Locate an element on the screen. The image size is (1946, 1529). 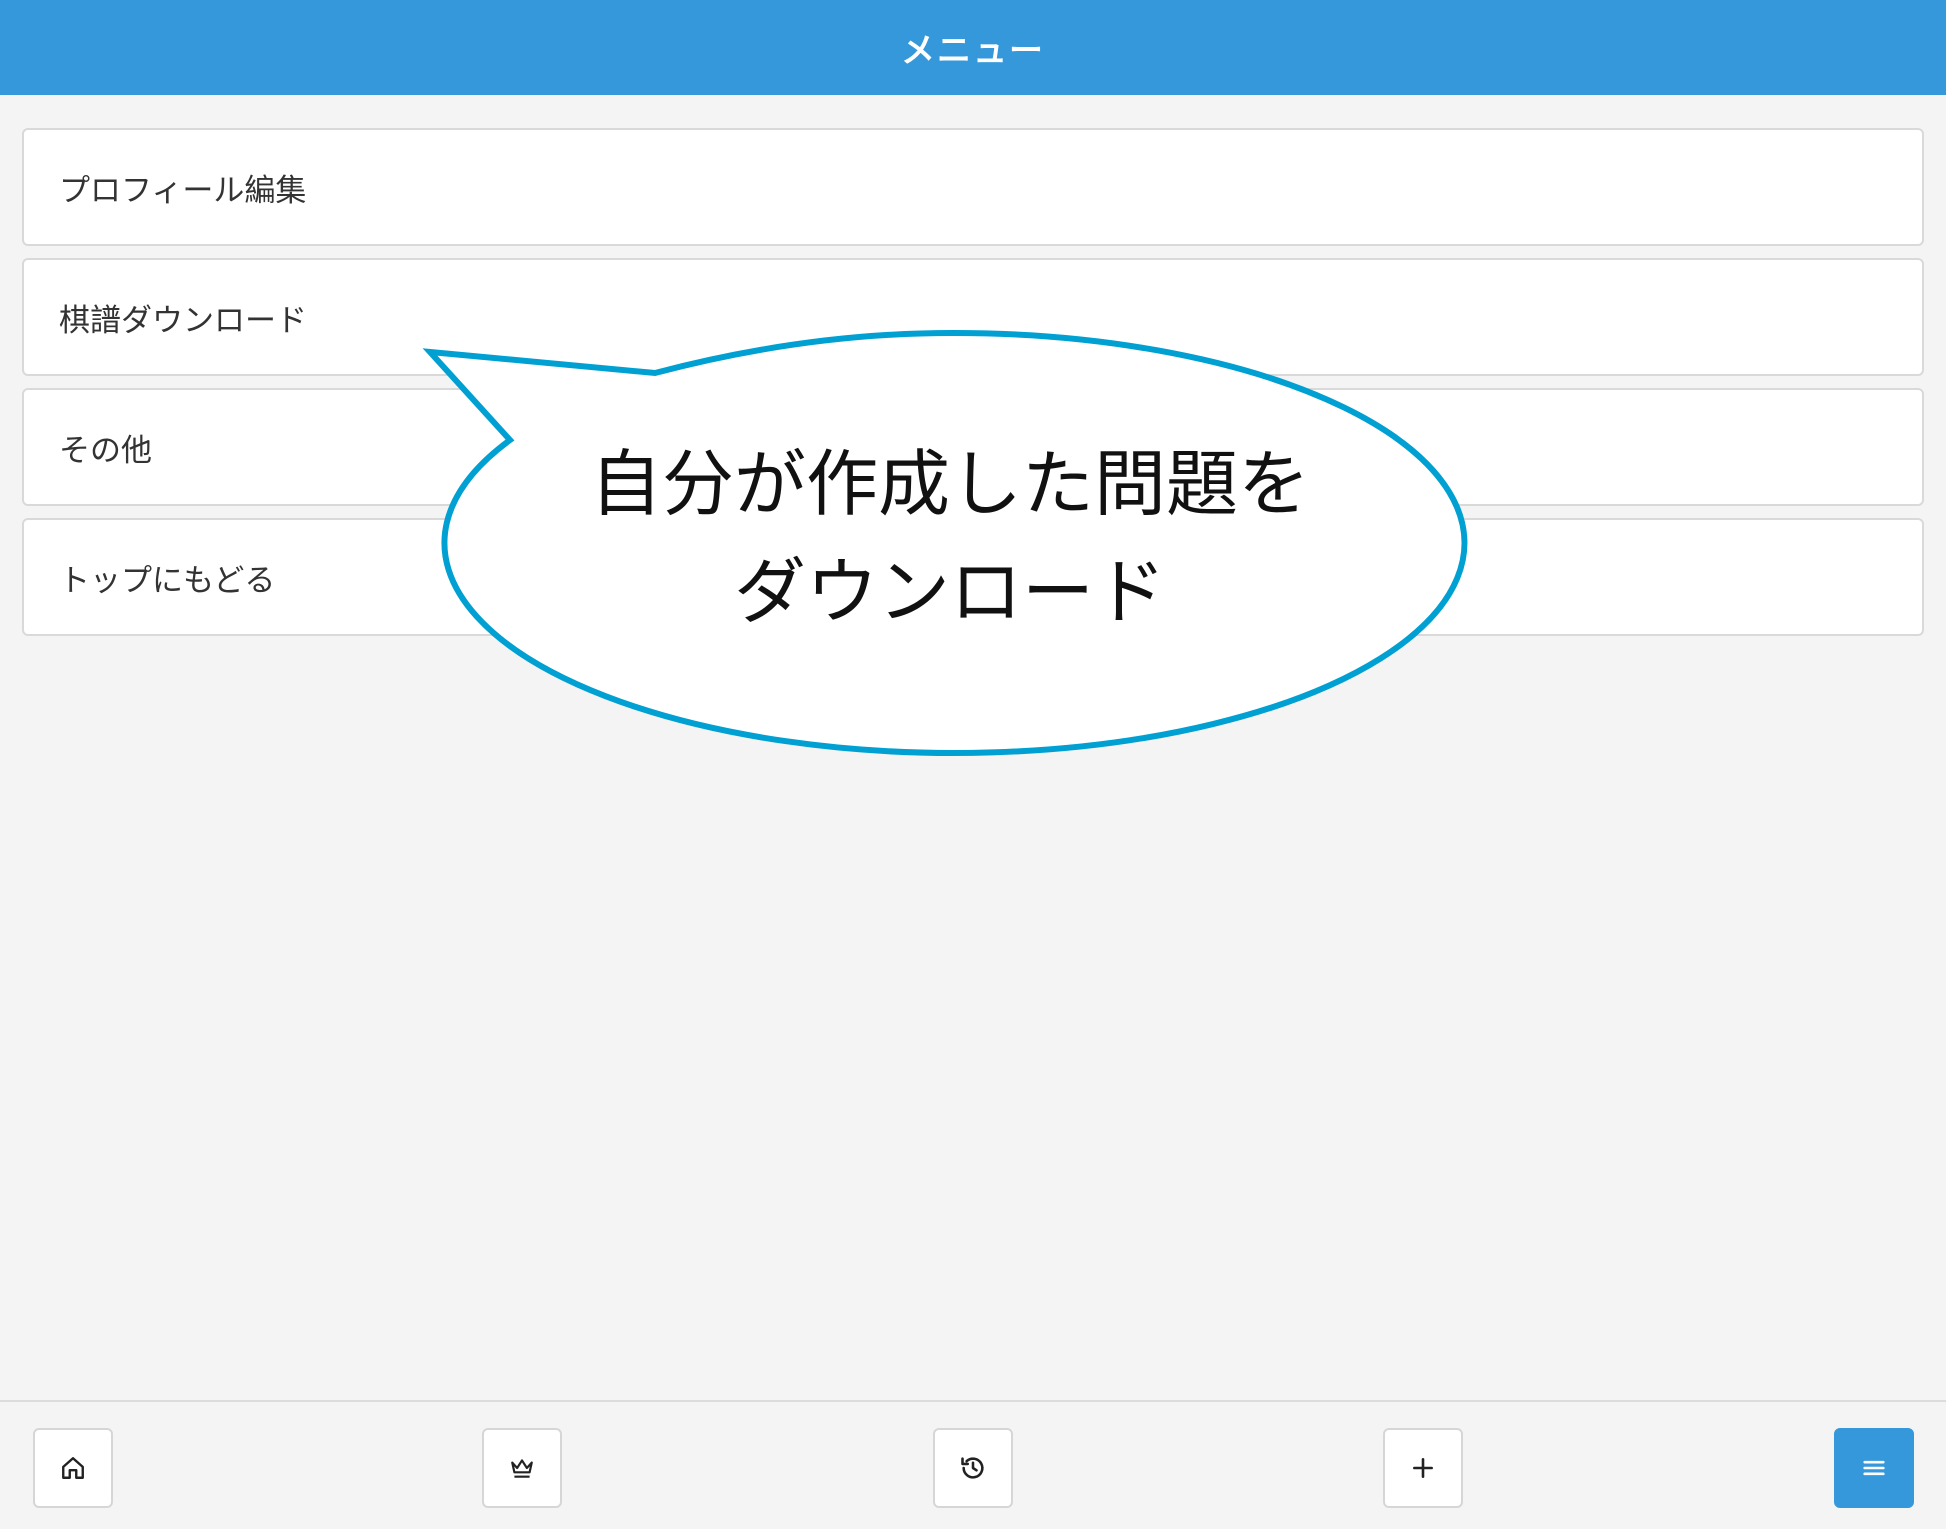
history-button is located at coordinates (973, 1468).